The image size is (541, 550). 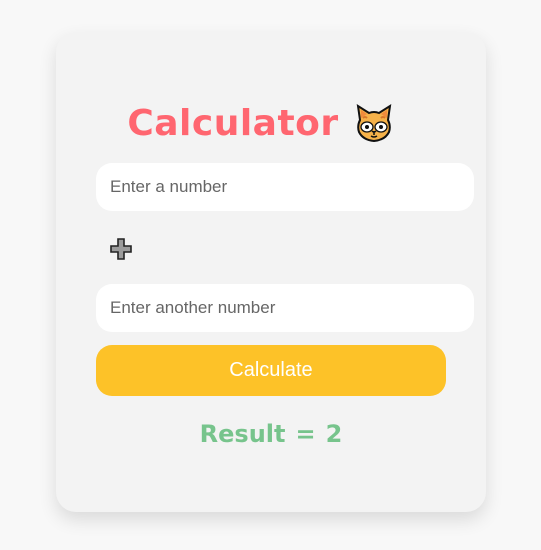 I want to click on page-title: Calculator, so click(x=233, y=123).